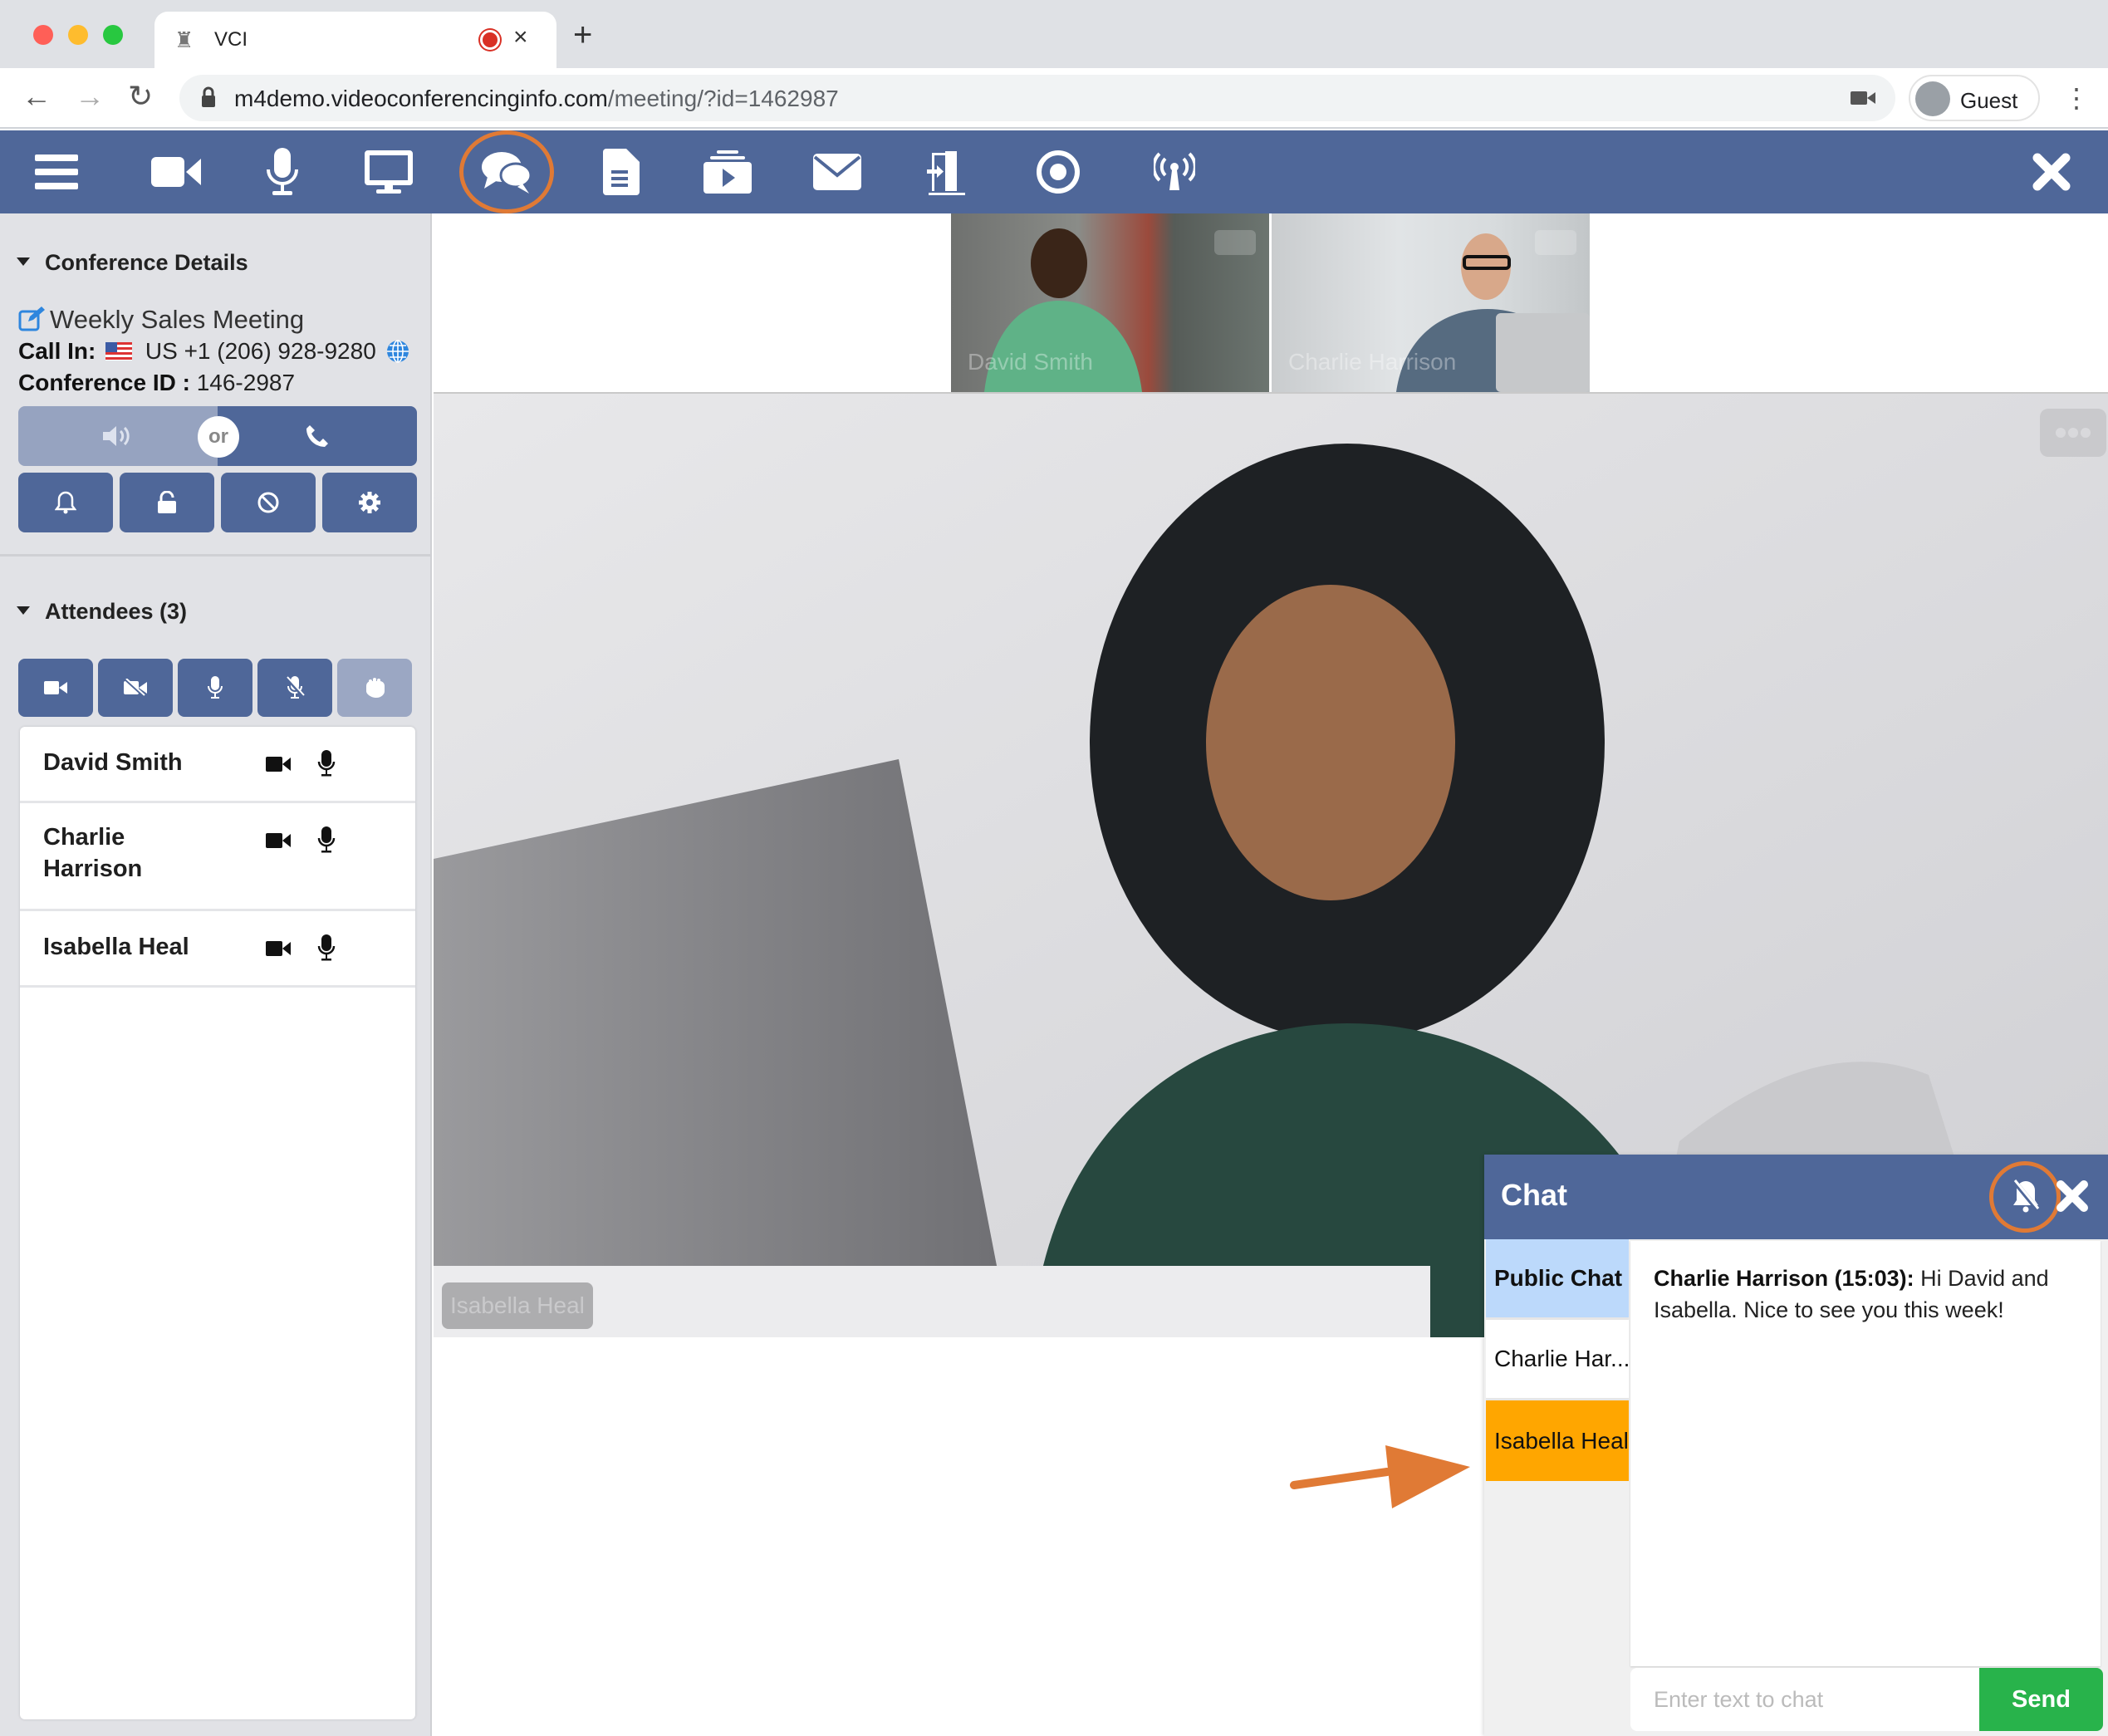 The width and height of the screenshot is (2108, 1736). What do you see at coordinates (1804, 1699) in the screenshot?
I see `chat-input` at bounding box center [1804, 1699].